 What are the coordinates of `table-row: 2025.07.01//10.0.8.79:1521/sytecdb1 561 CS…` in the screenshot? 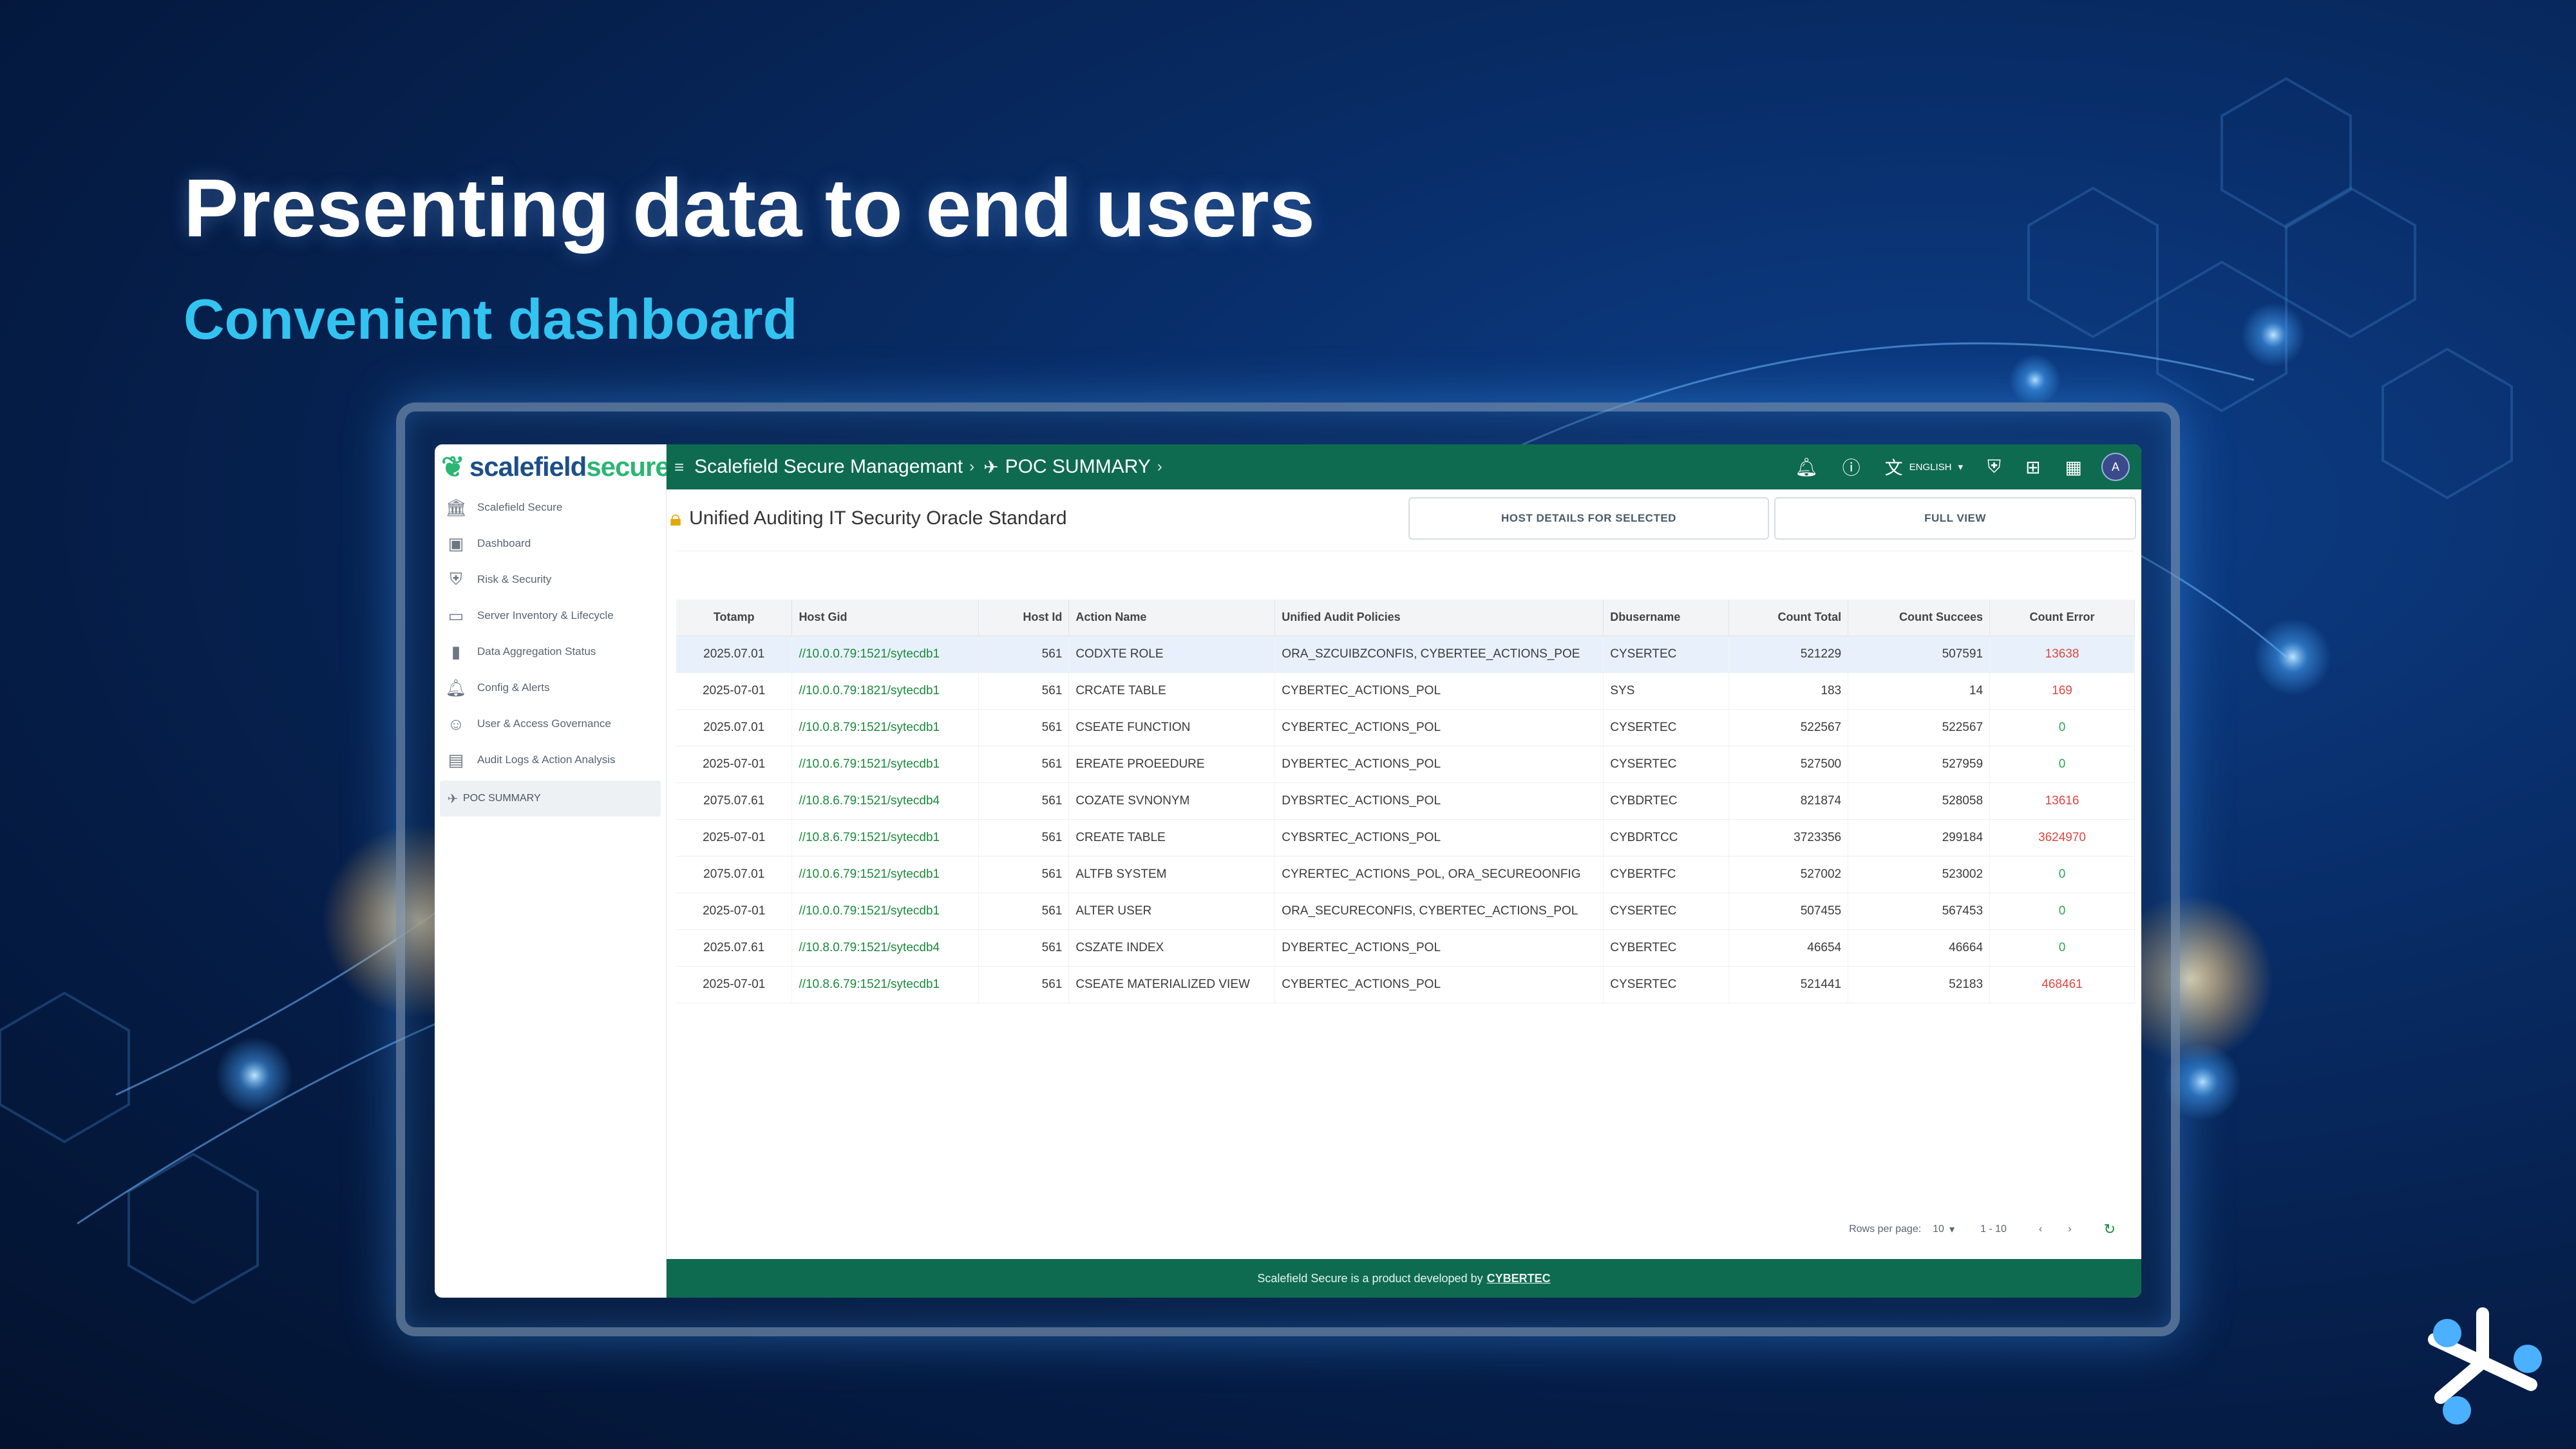 It's located at (1405, 727).